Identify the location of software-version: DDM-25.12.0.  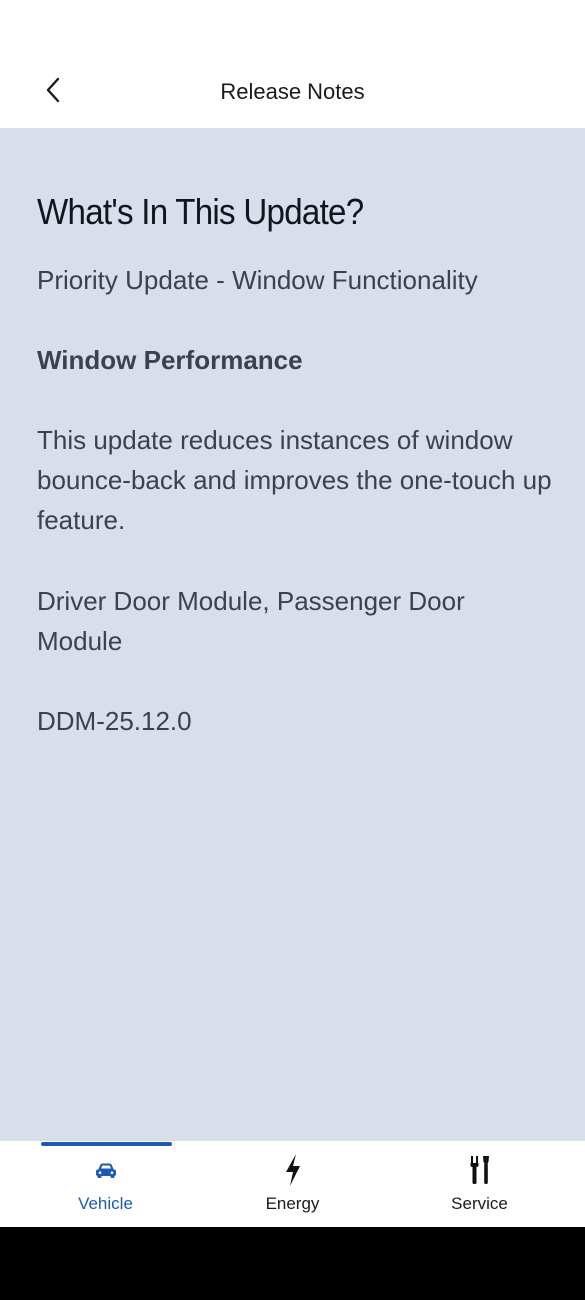
(114, 721).